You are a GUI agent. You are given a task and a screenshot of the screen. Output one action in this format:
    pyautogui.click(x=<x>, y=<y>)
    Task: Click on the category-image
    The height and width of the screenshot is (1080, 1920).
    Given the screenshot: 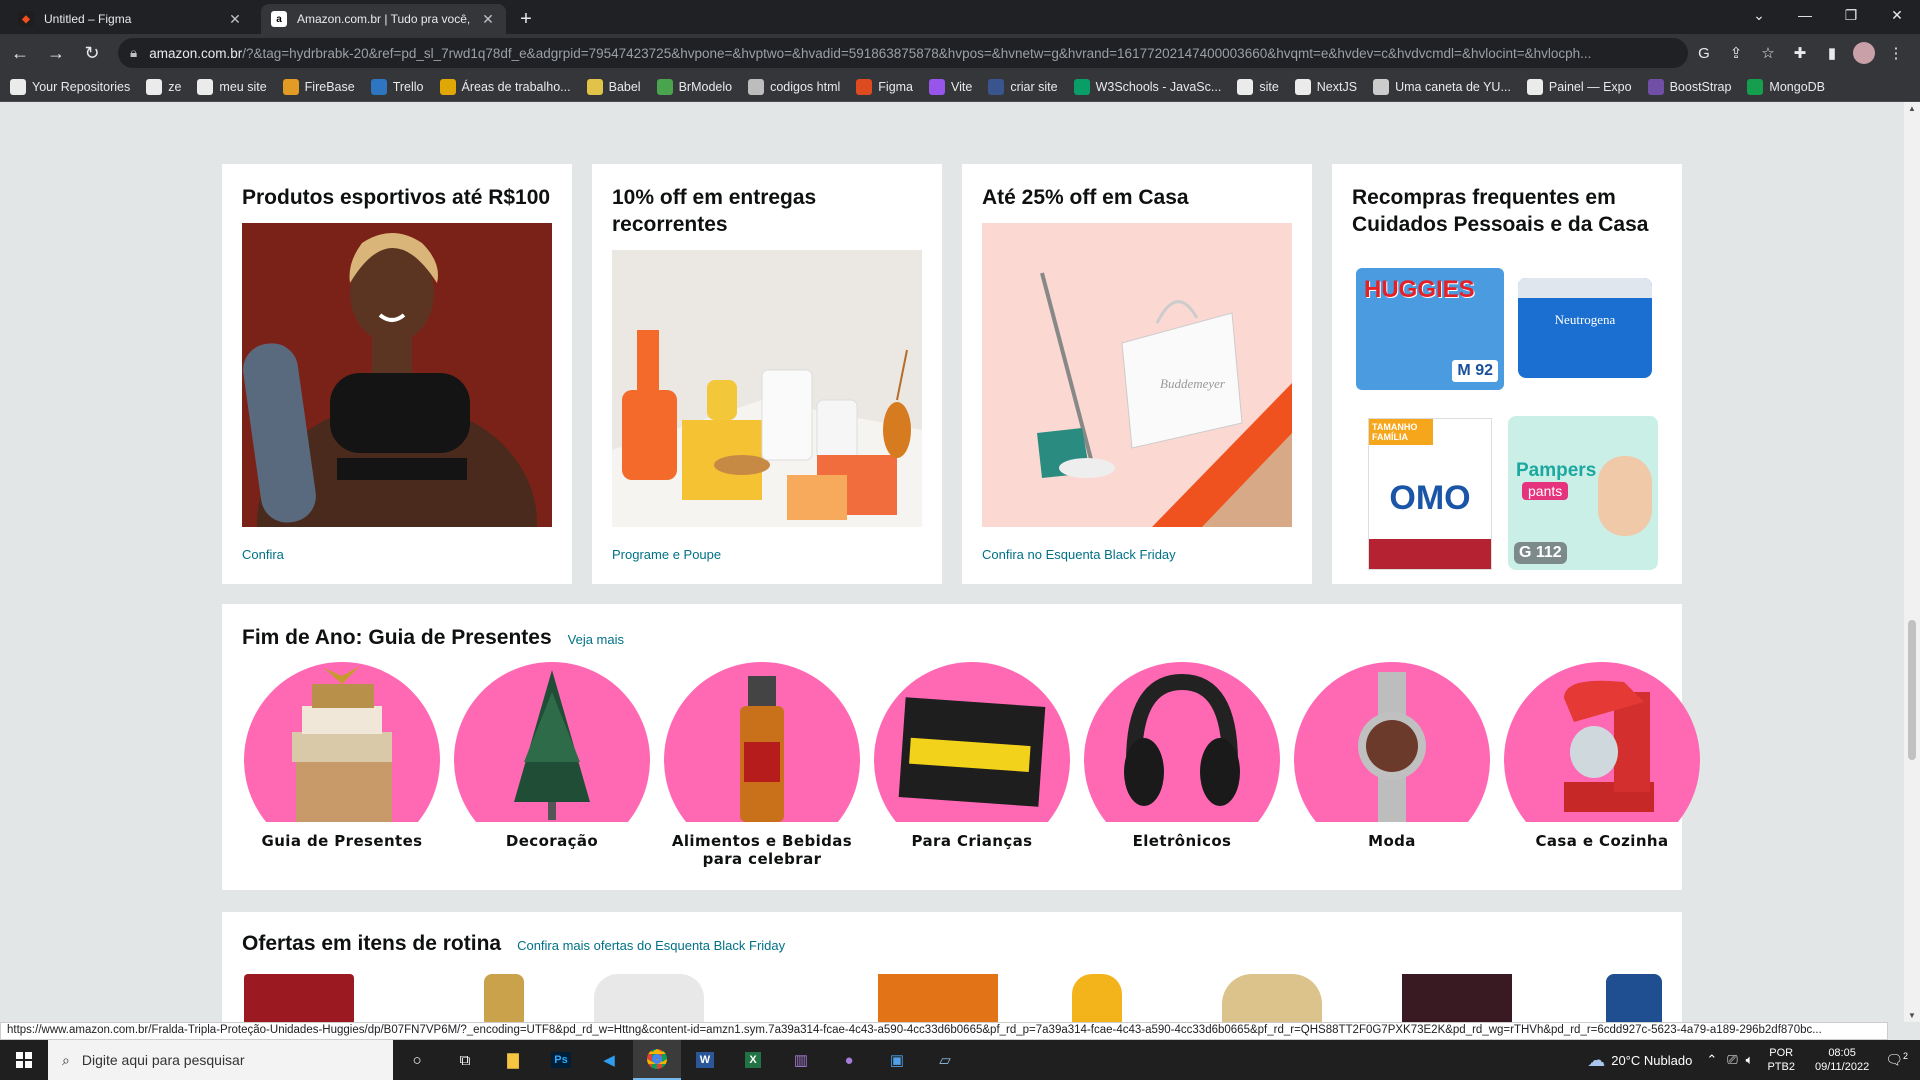 What is the action you would take?
    pyautogui.click(x=762, y=742)
    